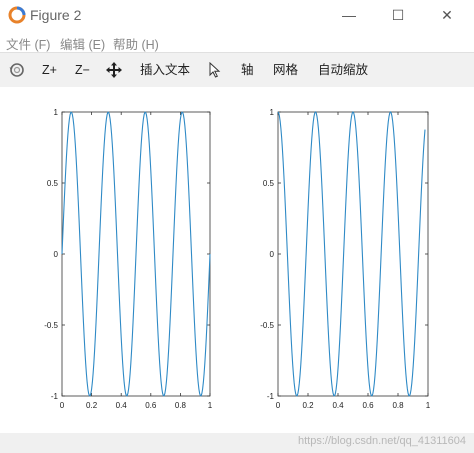 Image resolution: width=474 pixels, height=453 pixels. I want to click on octave-icon, so click(17, 15).